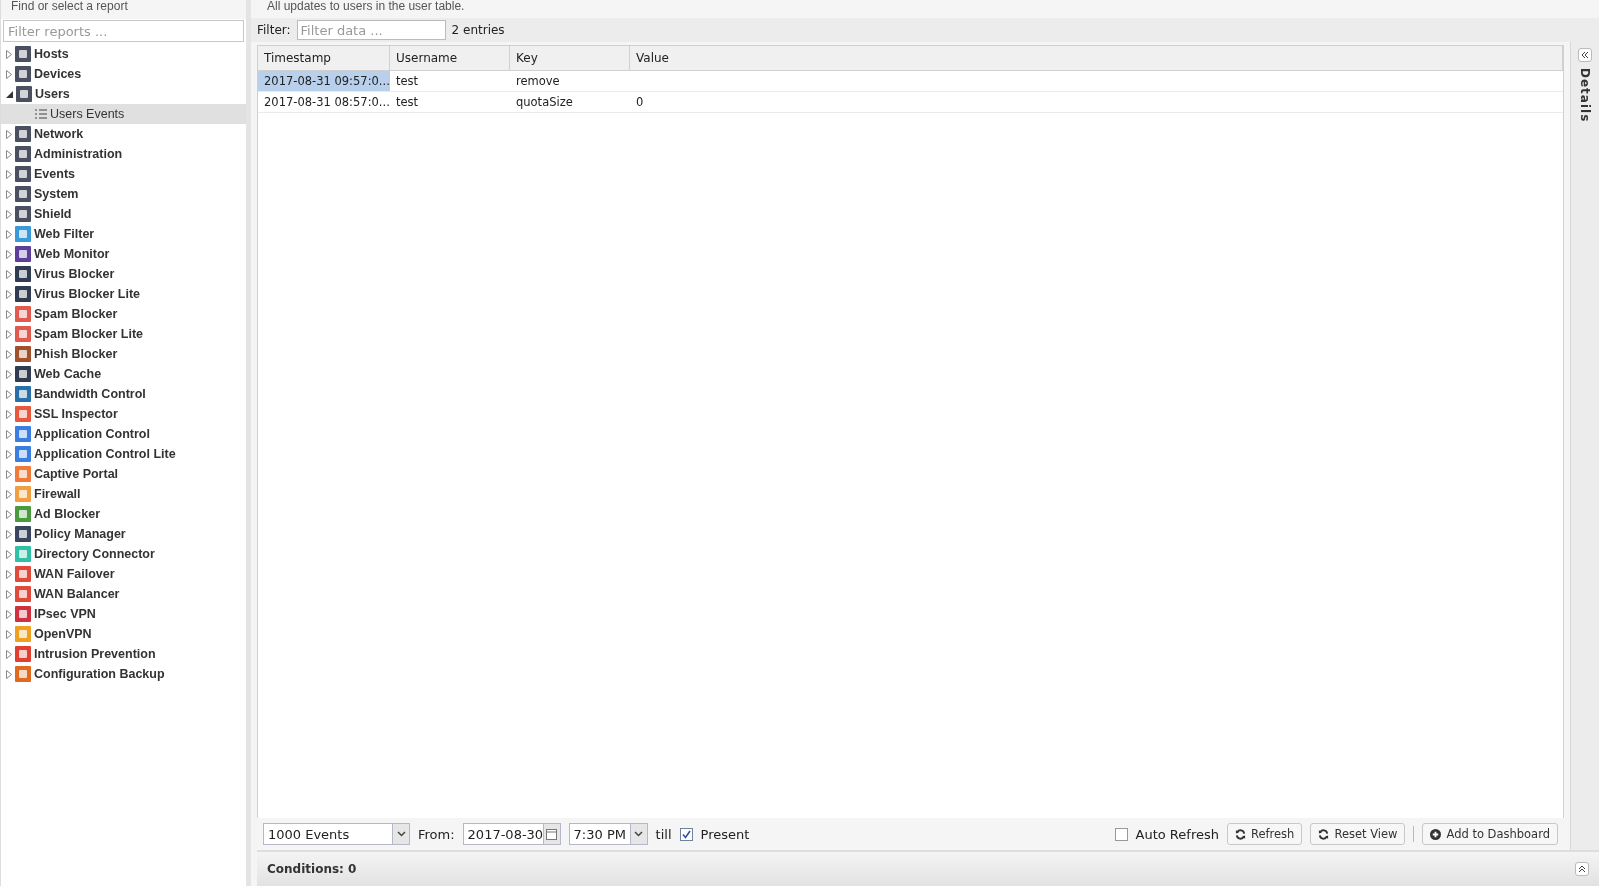 This screenshot has width=1599, height=886. Describe the element at coordinates (123, 674) in the screenshot. I see `tree-item: Configuration Backup` at that location.